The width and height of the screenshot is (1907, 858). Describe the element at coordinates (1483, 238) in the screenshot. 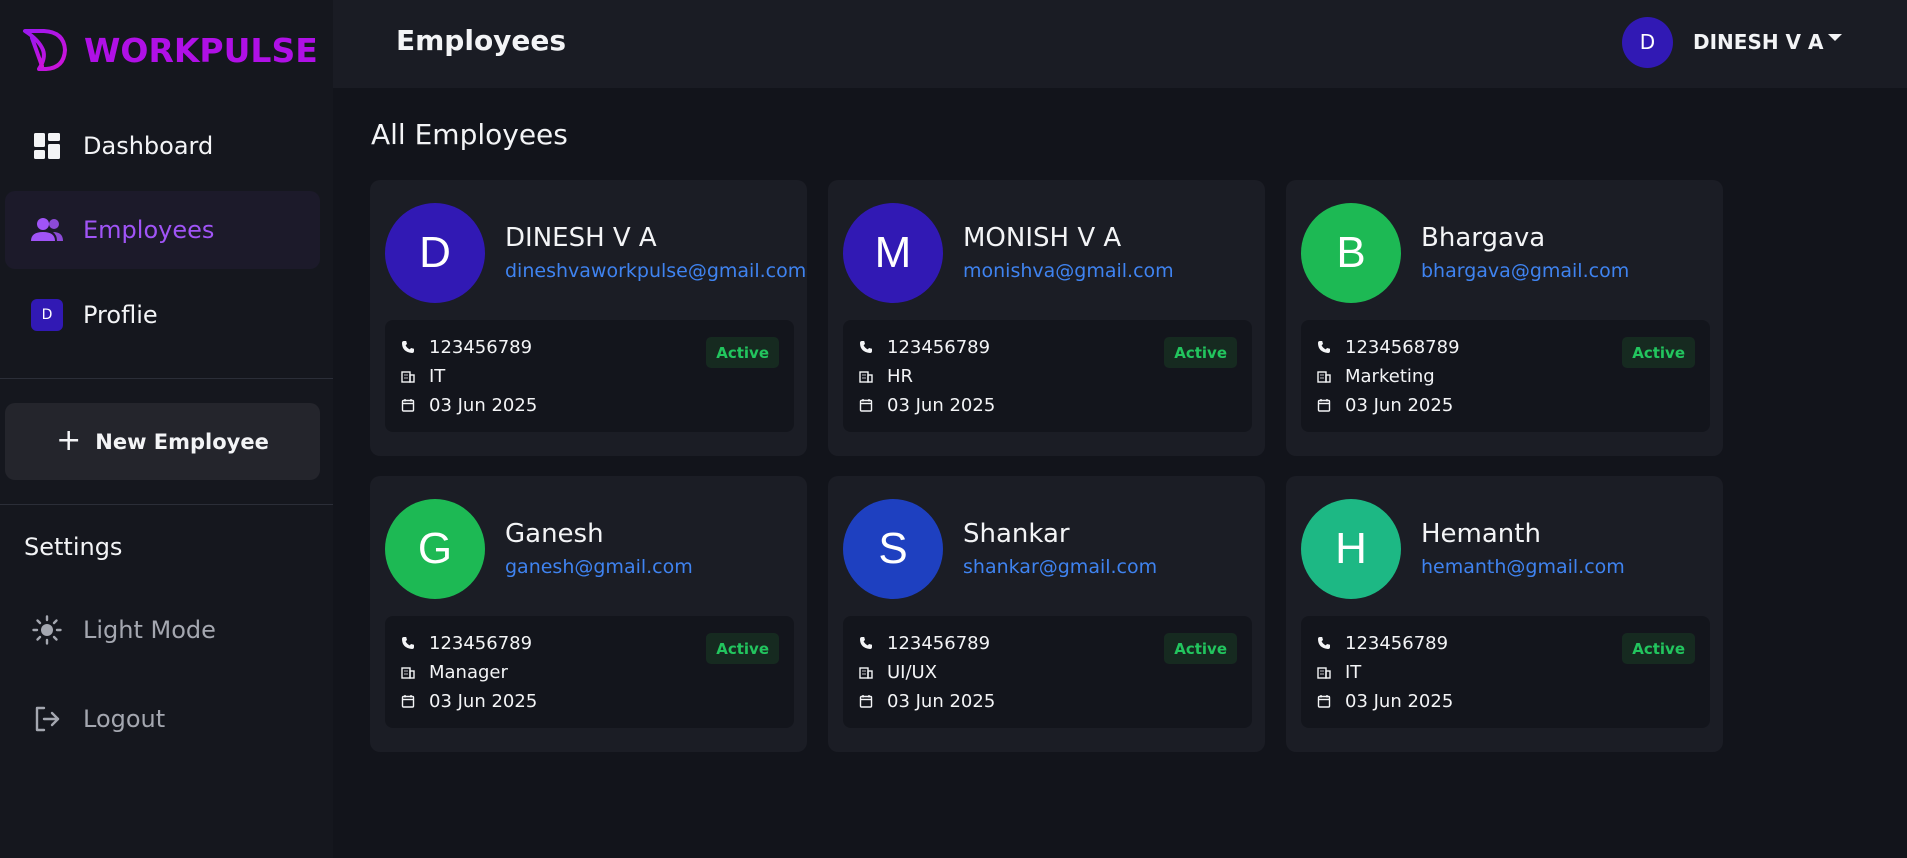

I see `employee-name: Bhargava` at that location.